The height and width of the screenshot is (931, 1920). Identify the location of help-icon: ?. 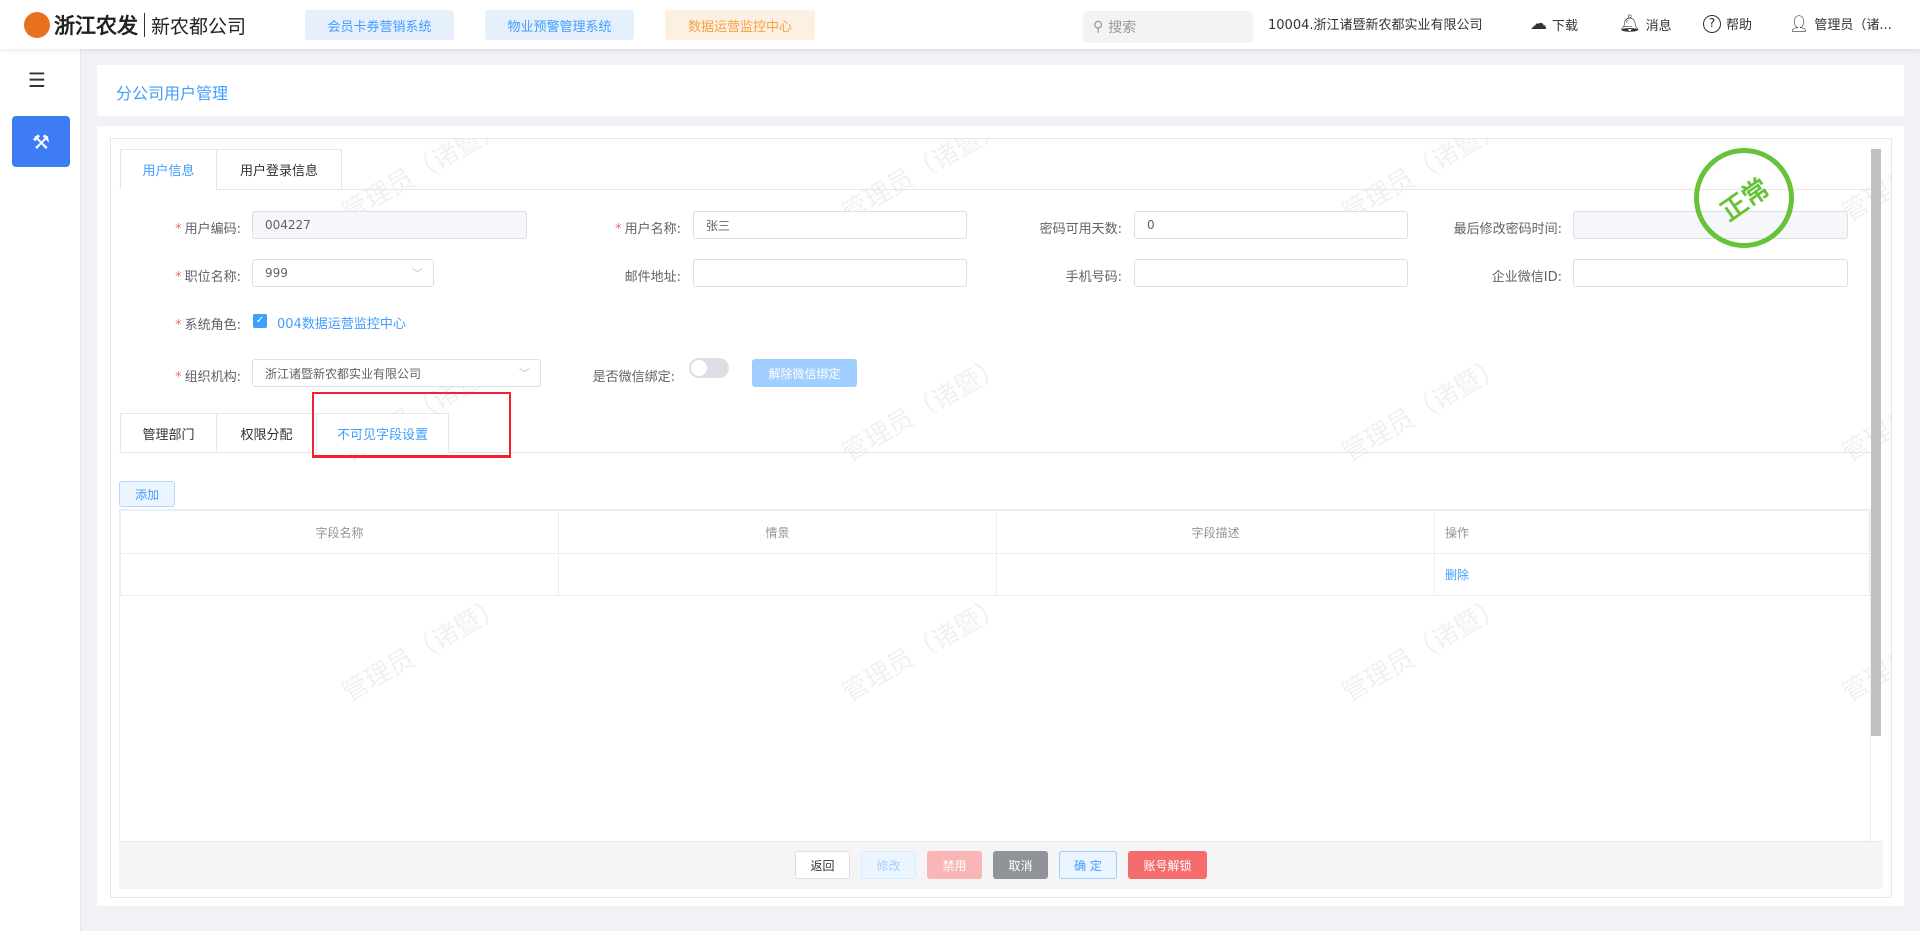
(1712, 23).